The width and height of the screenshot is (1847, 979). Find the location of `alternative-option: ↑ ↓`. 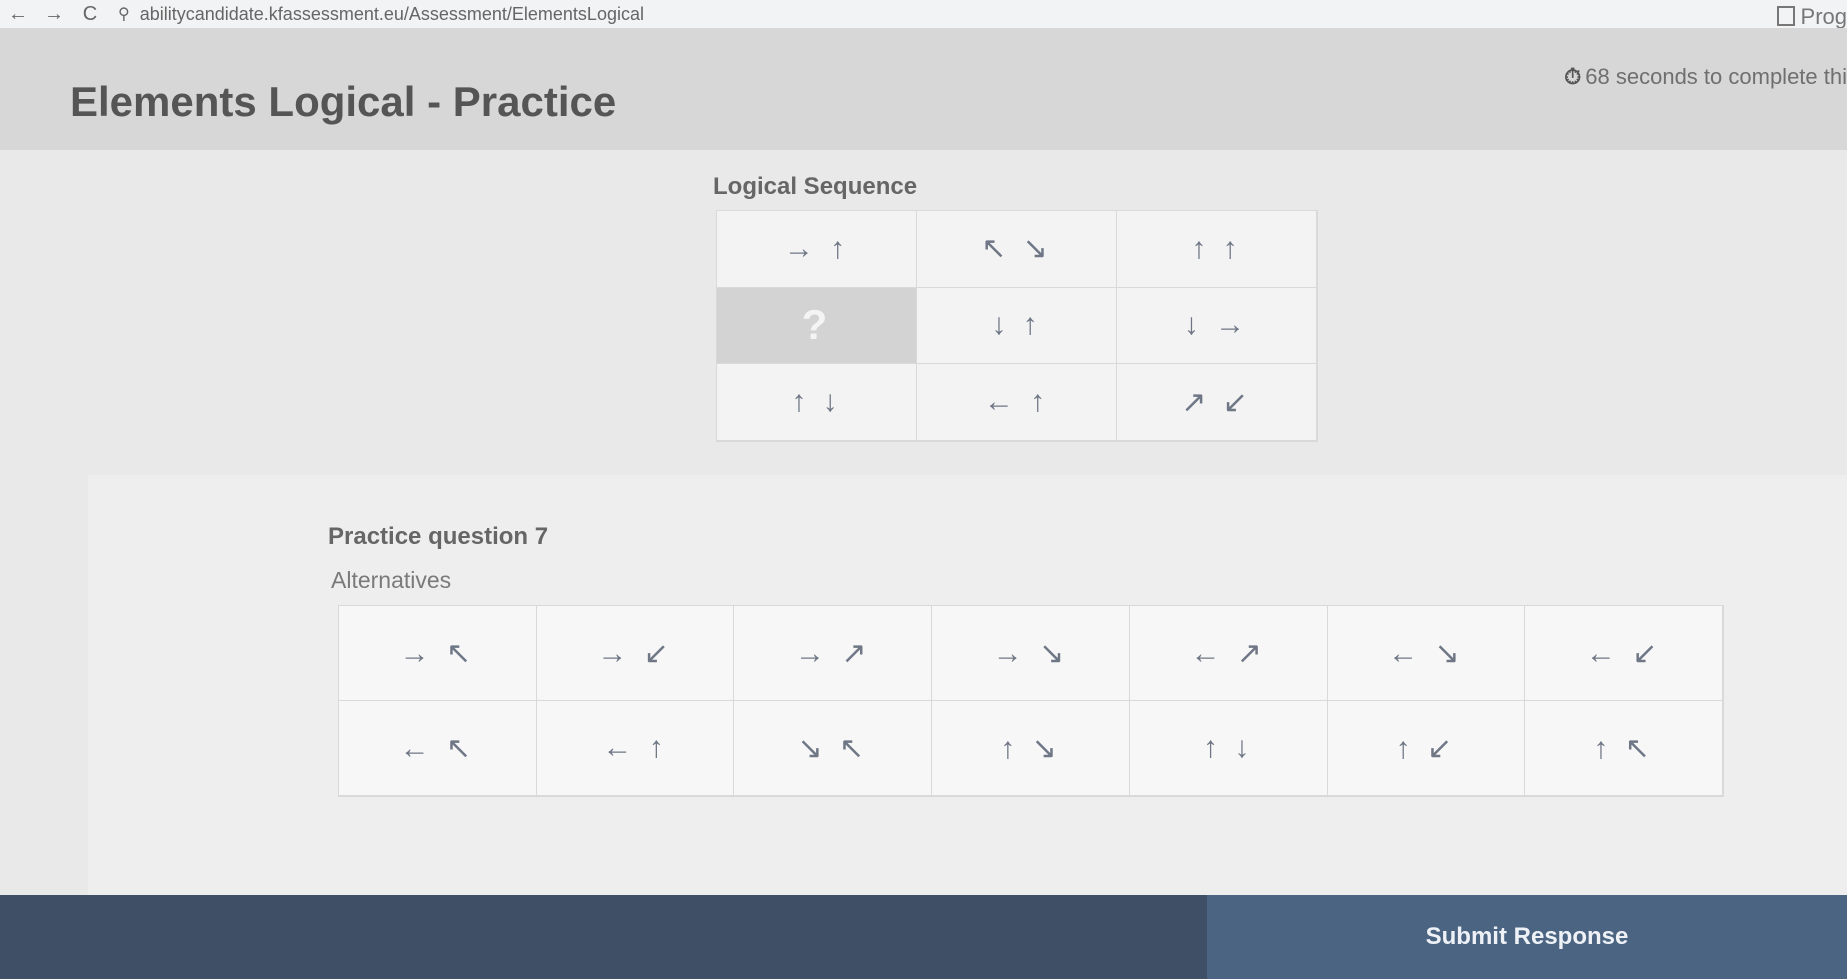

alternative-option: ↑ ↓ is located at coordinates (1228, 748).